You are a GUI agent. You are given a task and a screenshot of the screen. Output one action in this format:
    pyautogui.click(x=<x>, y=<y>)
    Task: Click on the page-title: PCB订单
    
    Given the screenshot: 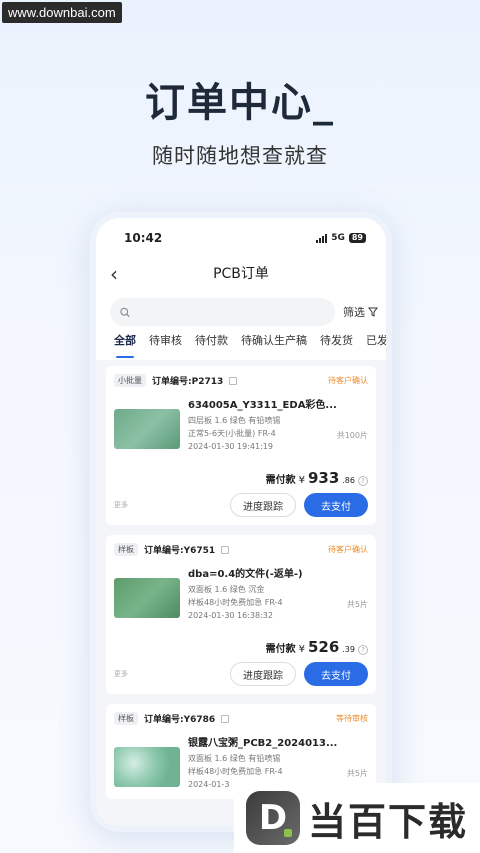 What is the action you would take?
    pyautogui.click(x=241, y=274)
    